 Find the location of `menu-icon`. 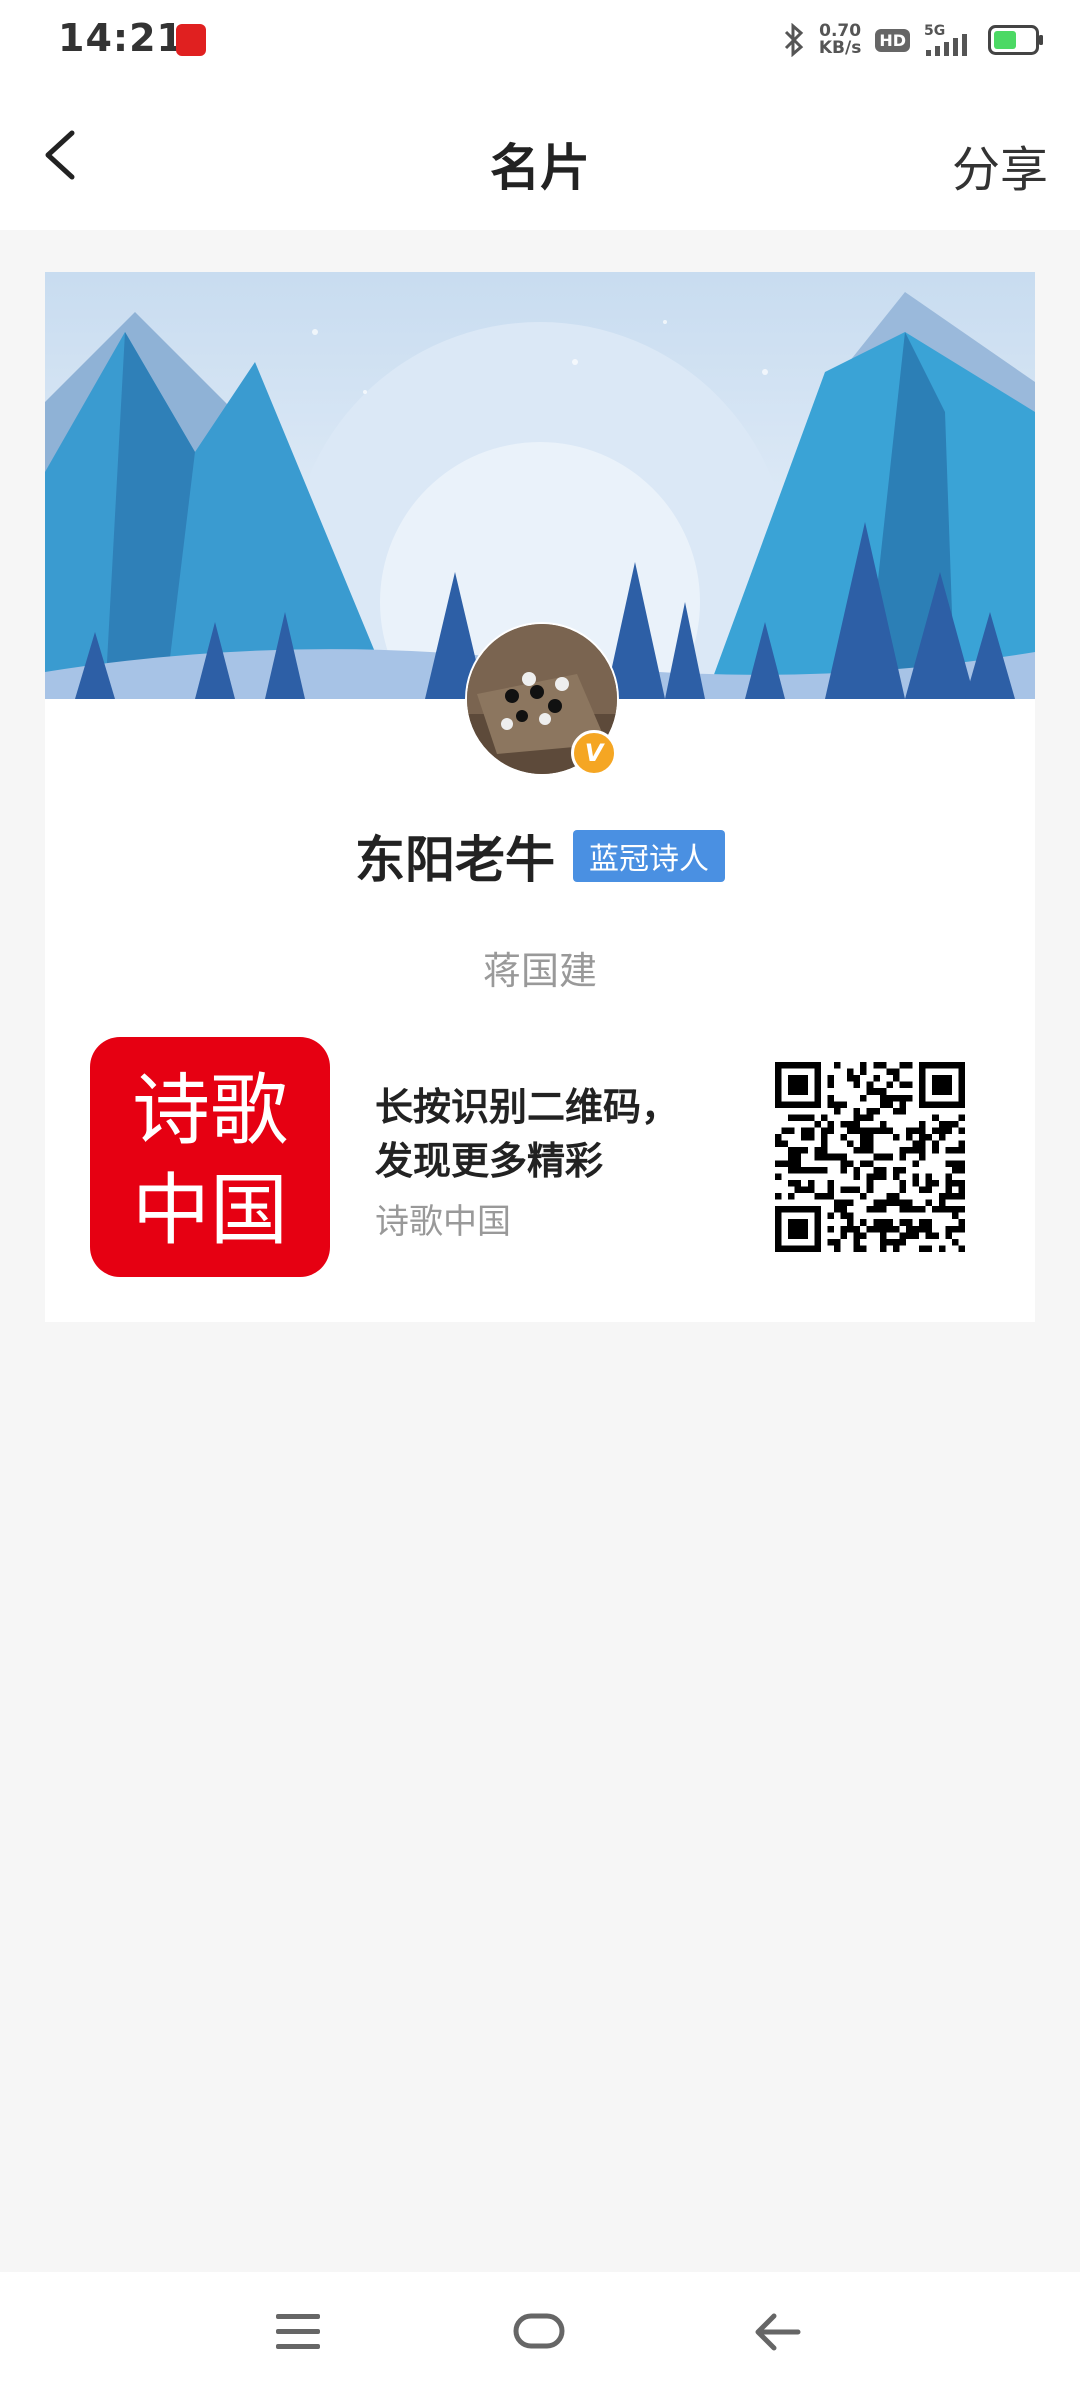

menu-icon is located at coordinates (298, 2331).